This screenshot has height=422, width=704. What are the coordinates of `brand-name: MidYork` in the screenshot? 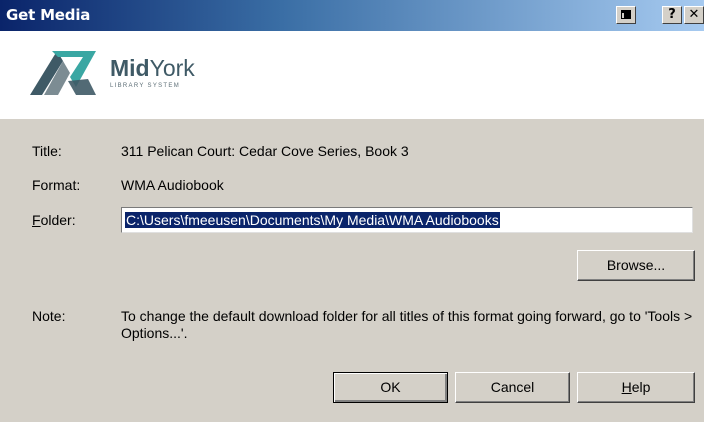 It's located at (152, 68).